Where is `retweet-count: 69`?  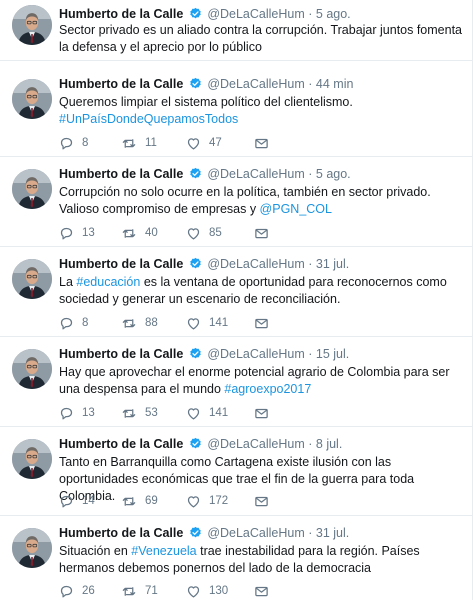
retweet-count: 69 is located at coordinates (151, 501).